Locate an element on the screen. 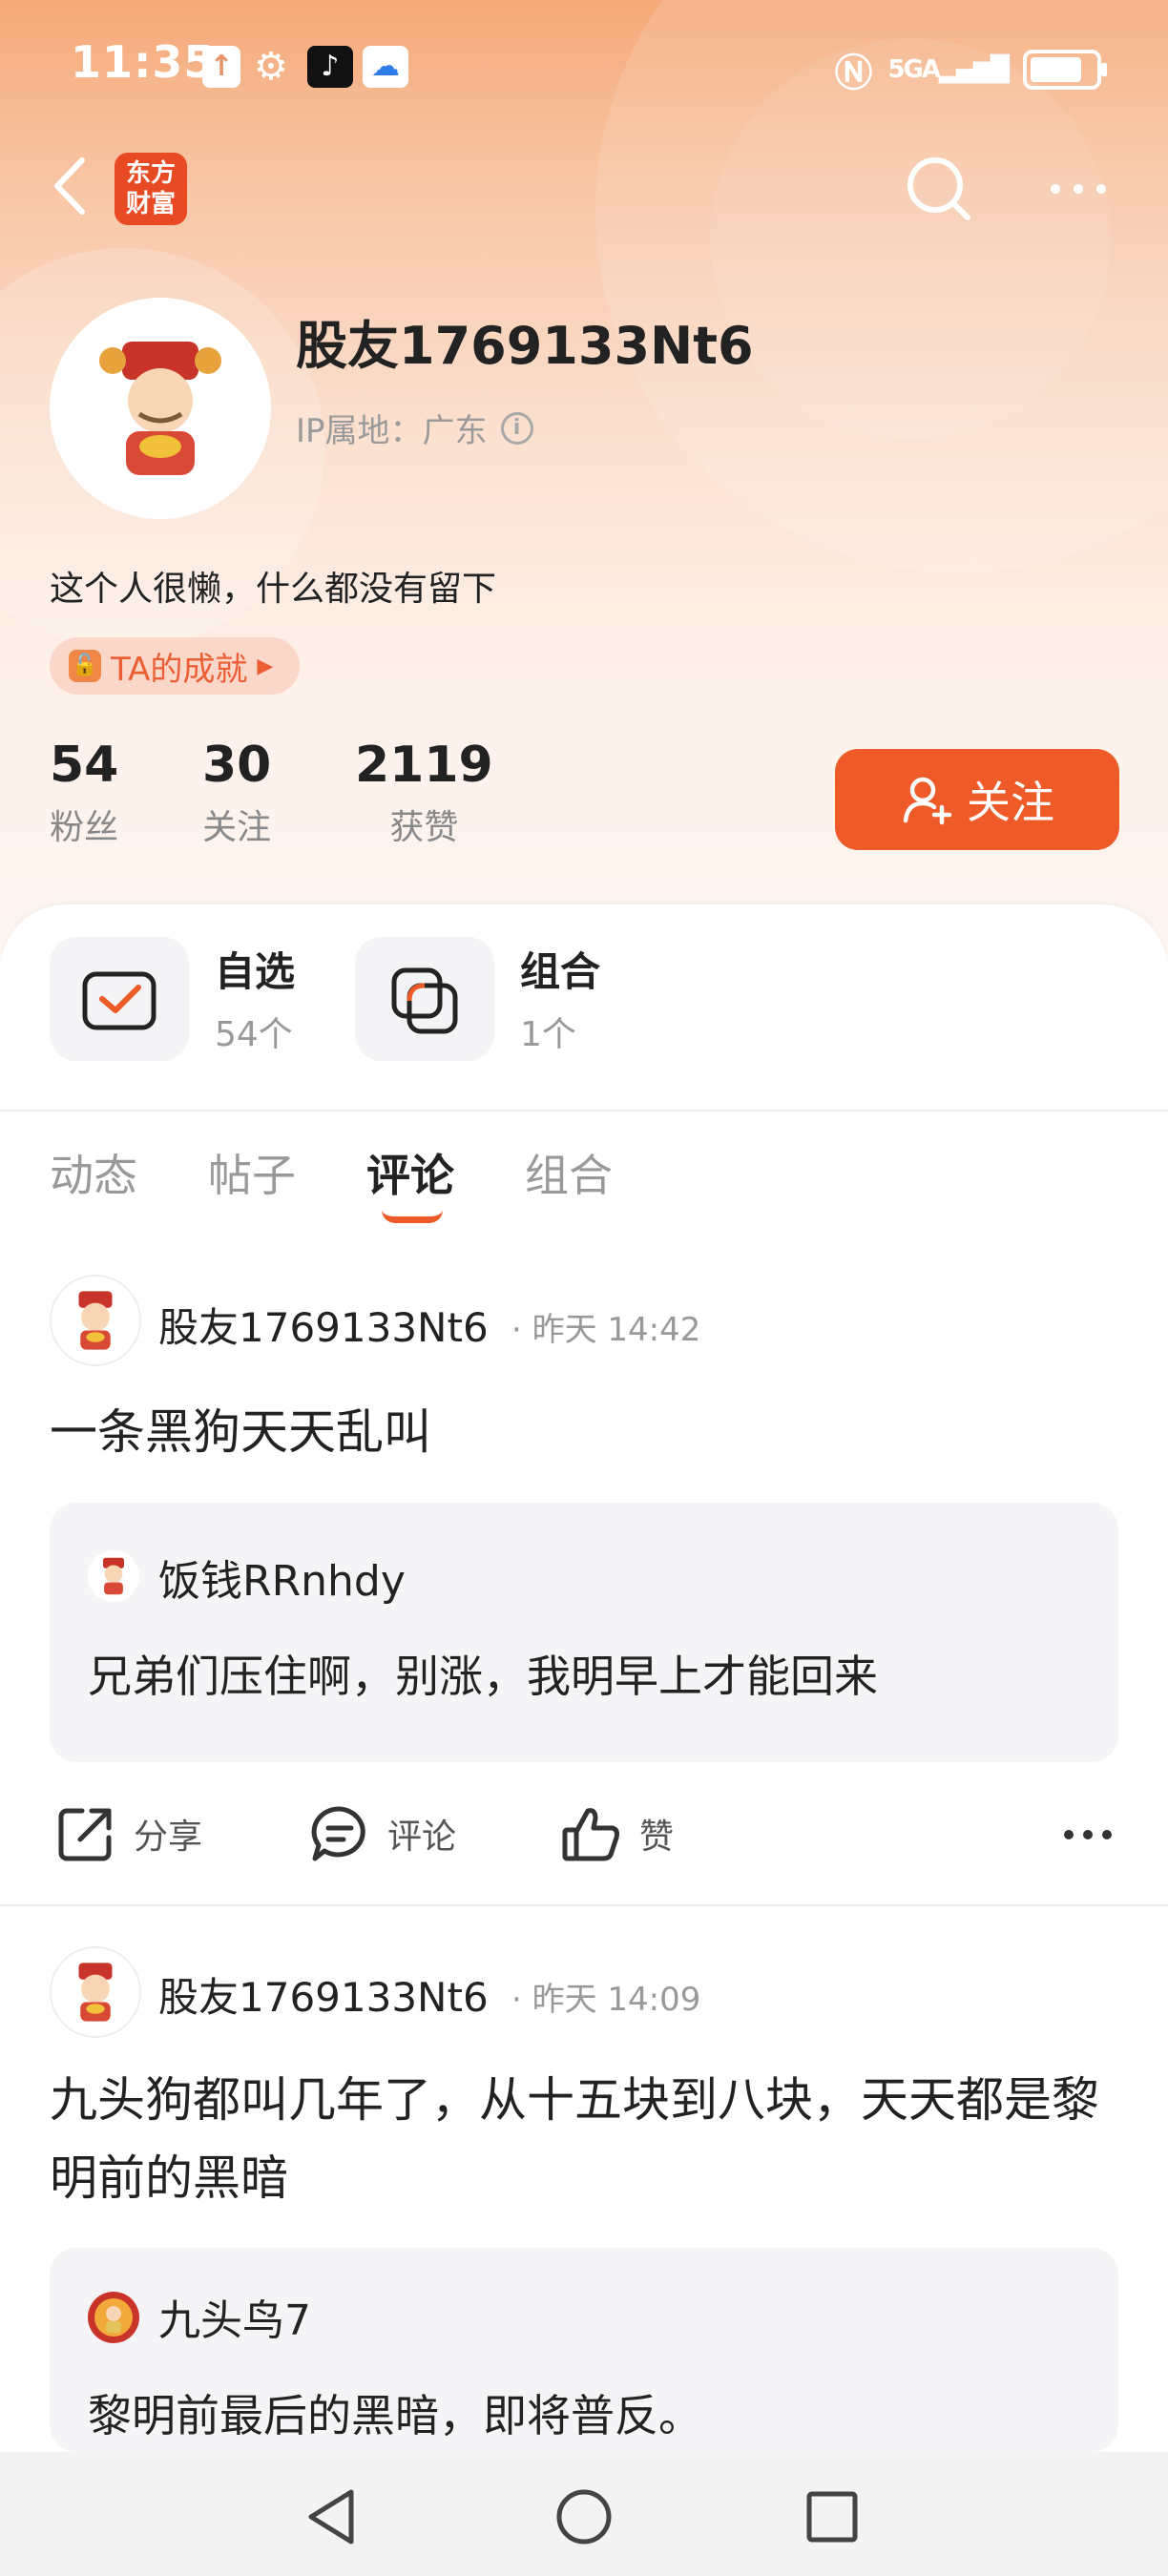  portfolio-layers-icon is located at coordinates (424, 1000).